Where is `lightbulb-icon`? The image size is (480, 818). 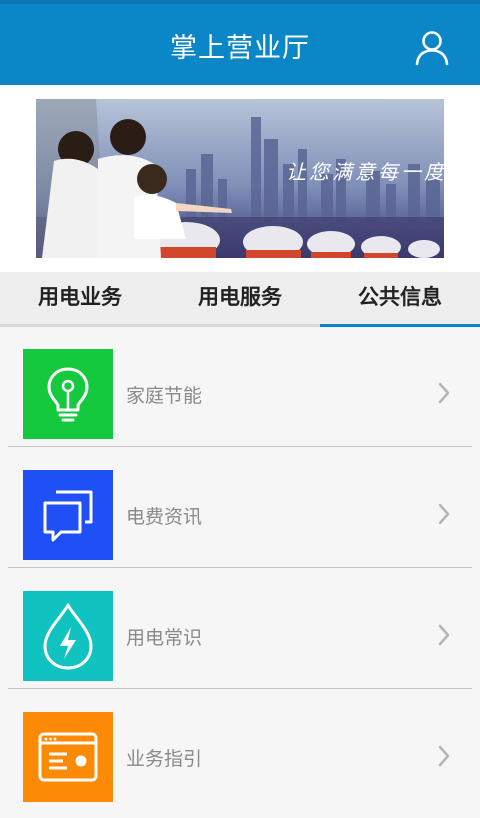 lightbulb-icon is located at coordinates (68, 394).